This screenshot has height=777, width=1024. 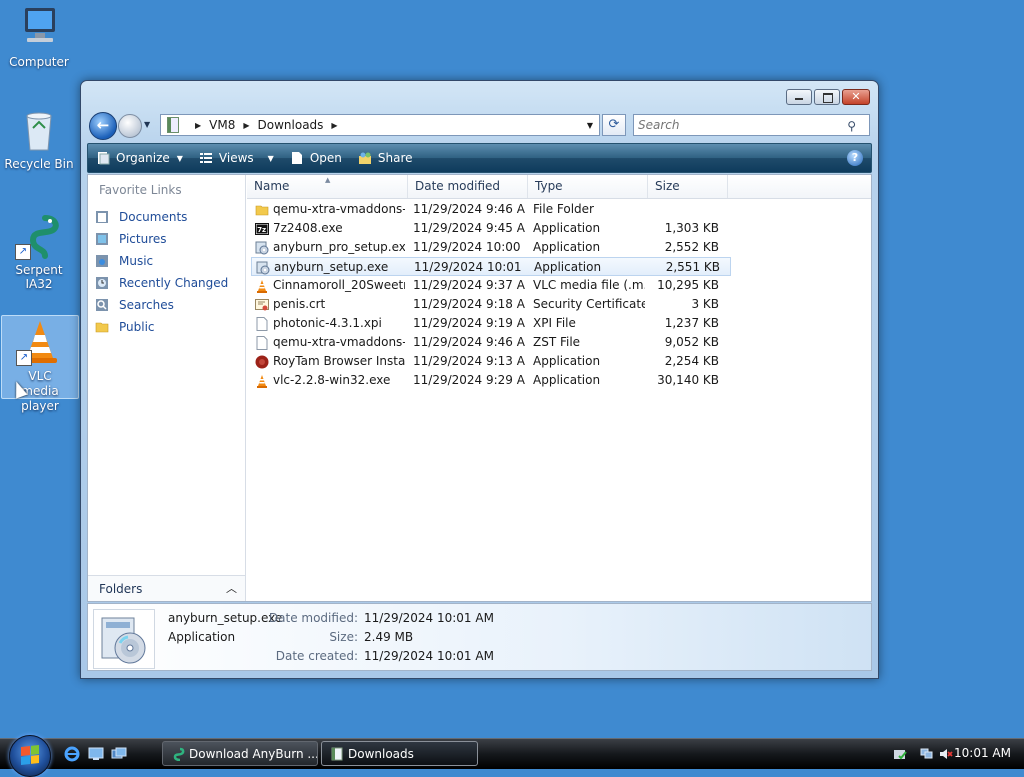 I want to click on searches-icon, so click(x=102, y=305).